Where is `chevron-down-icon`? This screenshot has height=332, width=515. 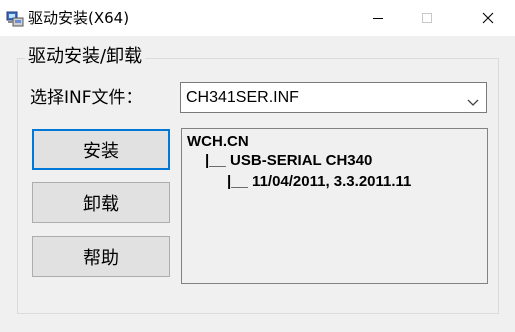
chevron-down-icon is located at coordinates (473, 102).